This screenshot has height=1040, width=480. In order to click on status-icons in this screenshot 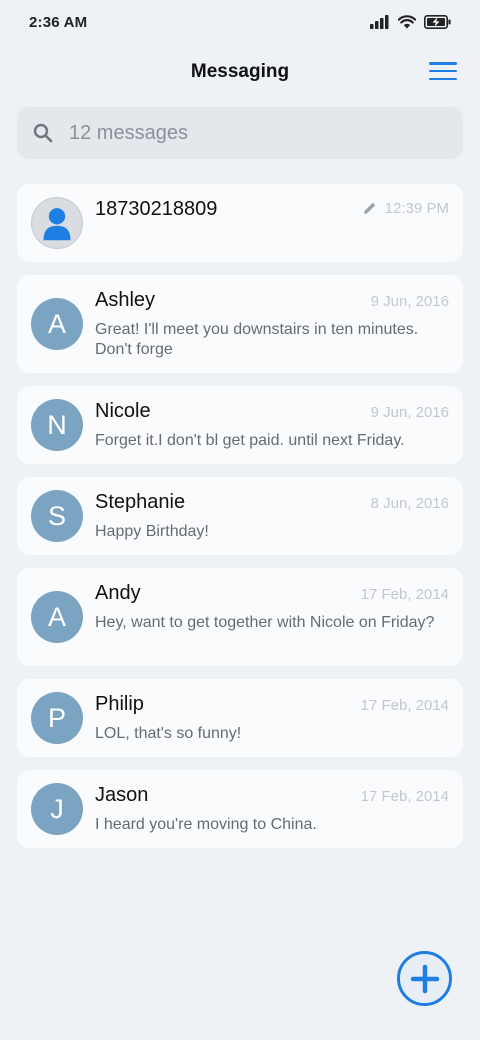, I will do `click(411, 22)`.